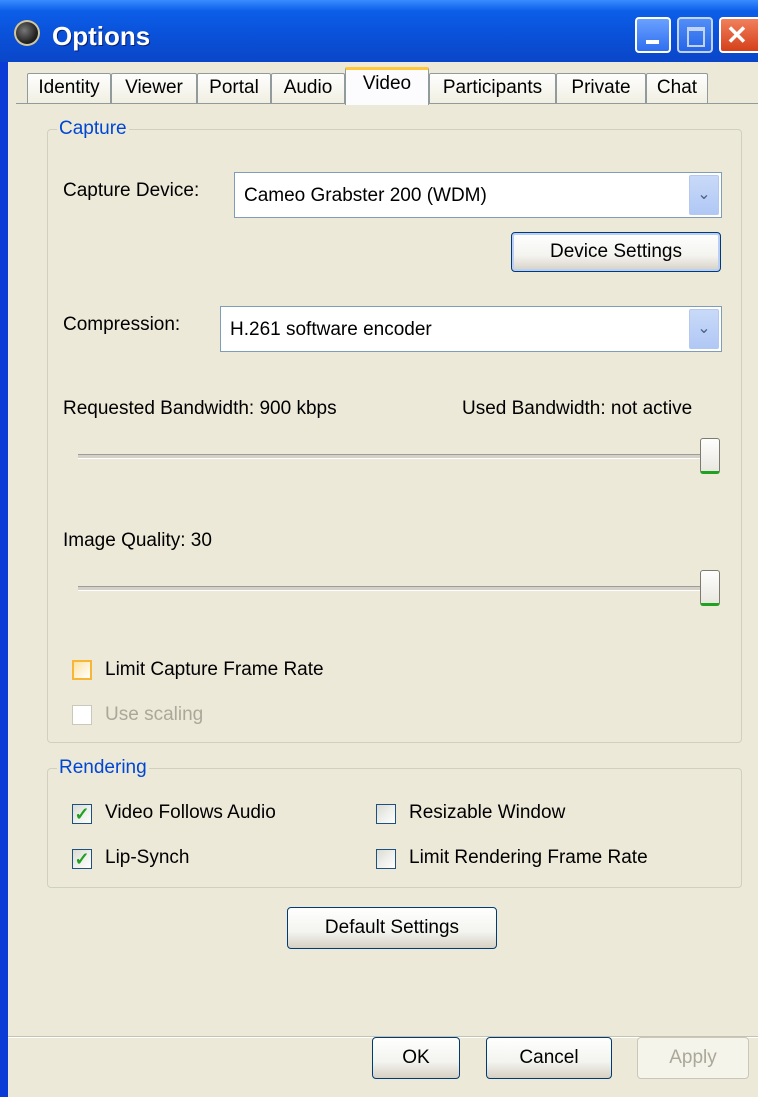  Describe the element at coordinates (601, 88) in the screenshot. I see `tab-private: Private` at that location.